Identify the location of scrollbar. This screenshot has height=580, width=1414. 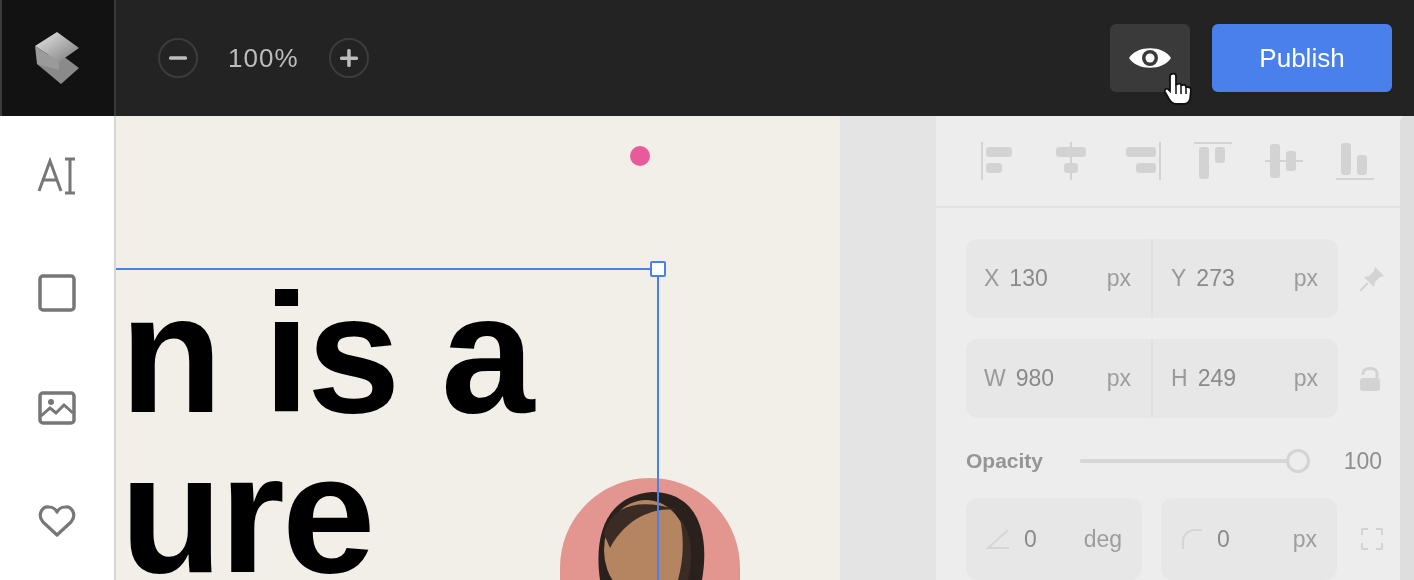
(1407, 348).